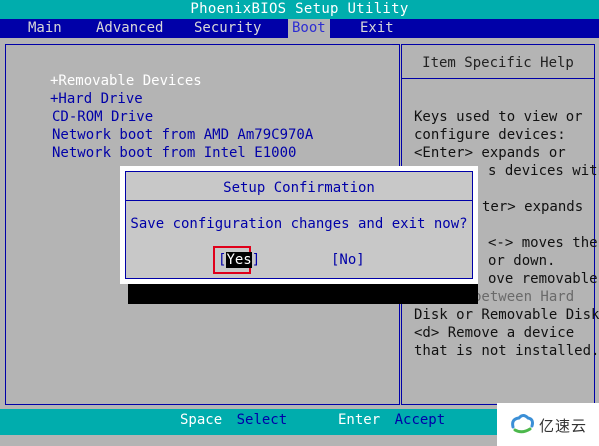  I want to click on key-name: Space, so click(201, 420).